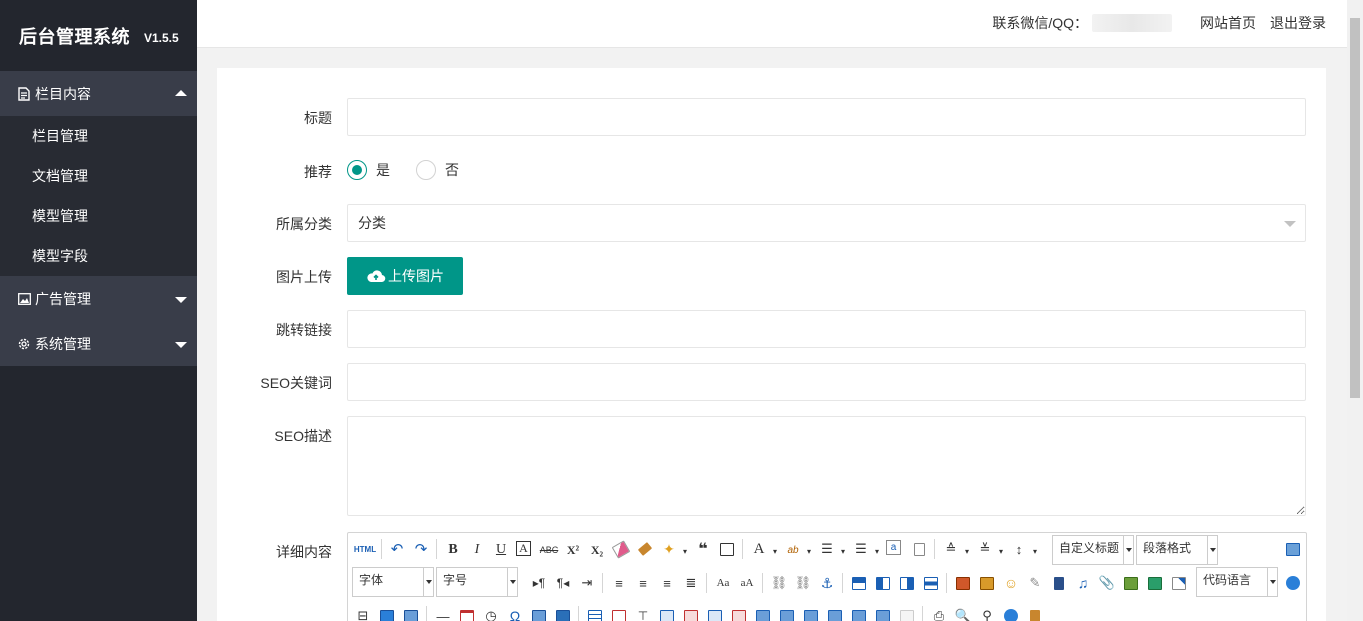 Image resolution: width=1363 pixels, height=621 pixels. I want to click on split-cols-icon, so click(883, 614).